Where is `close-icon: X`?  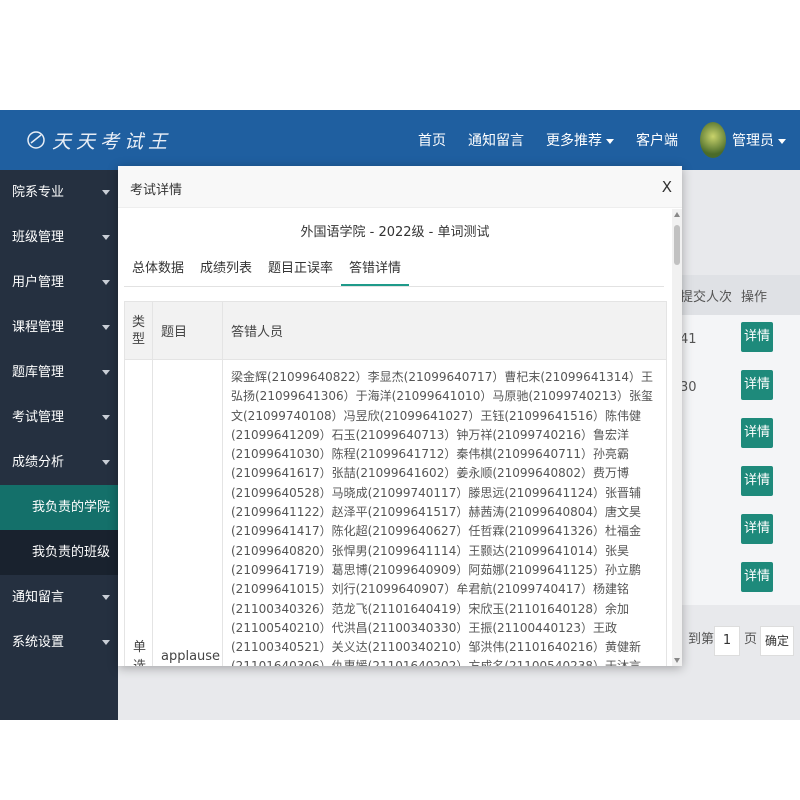 close-icon: X is located at coordinates (667, 187).